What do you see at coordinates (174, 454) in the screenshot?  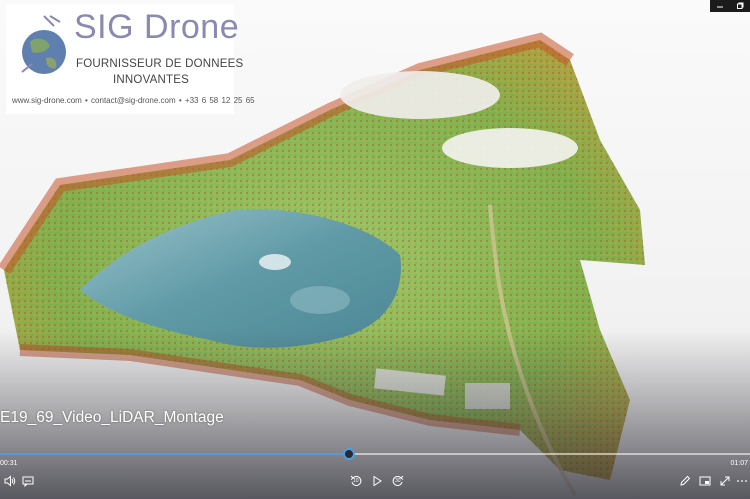 I see `seek-bar-progress` at bounding box center [174, 454].